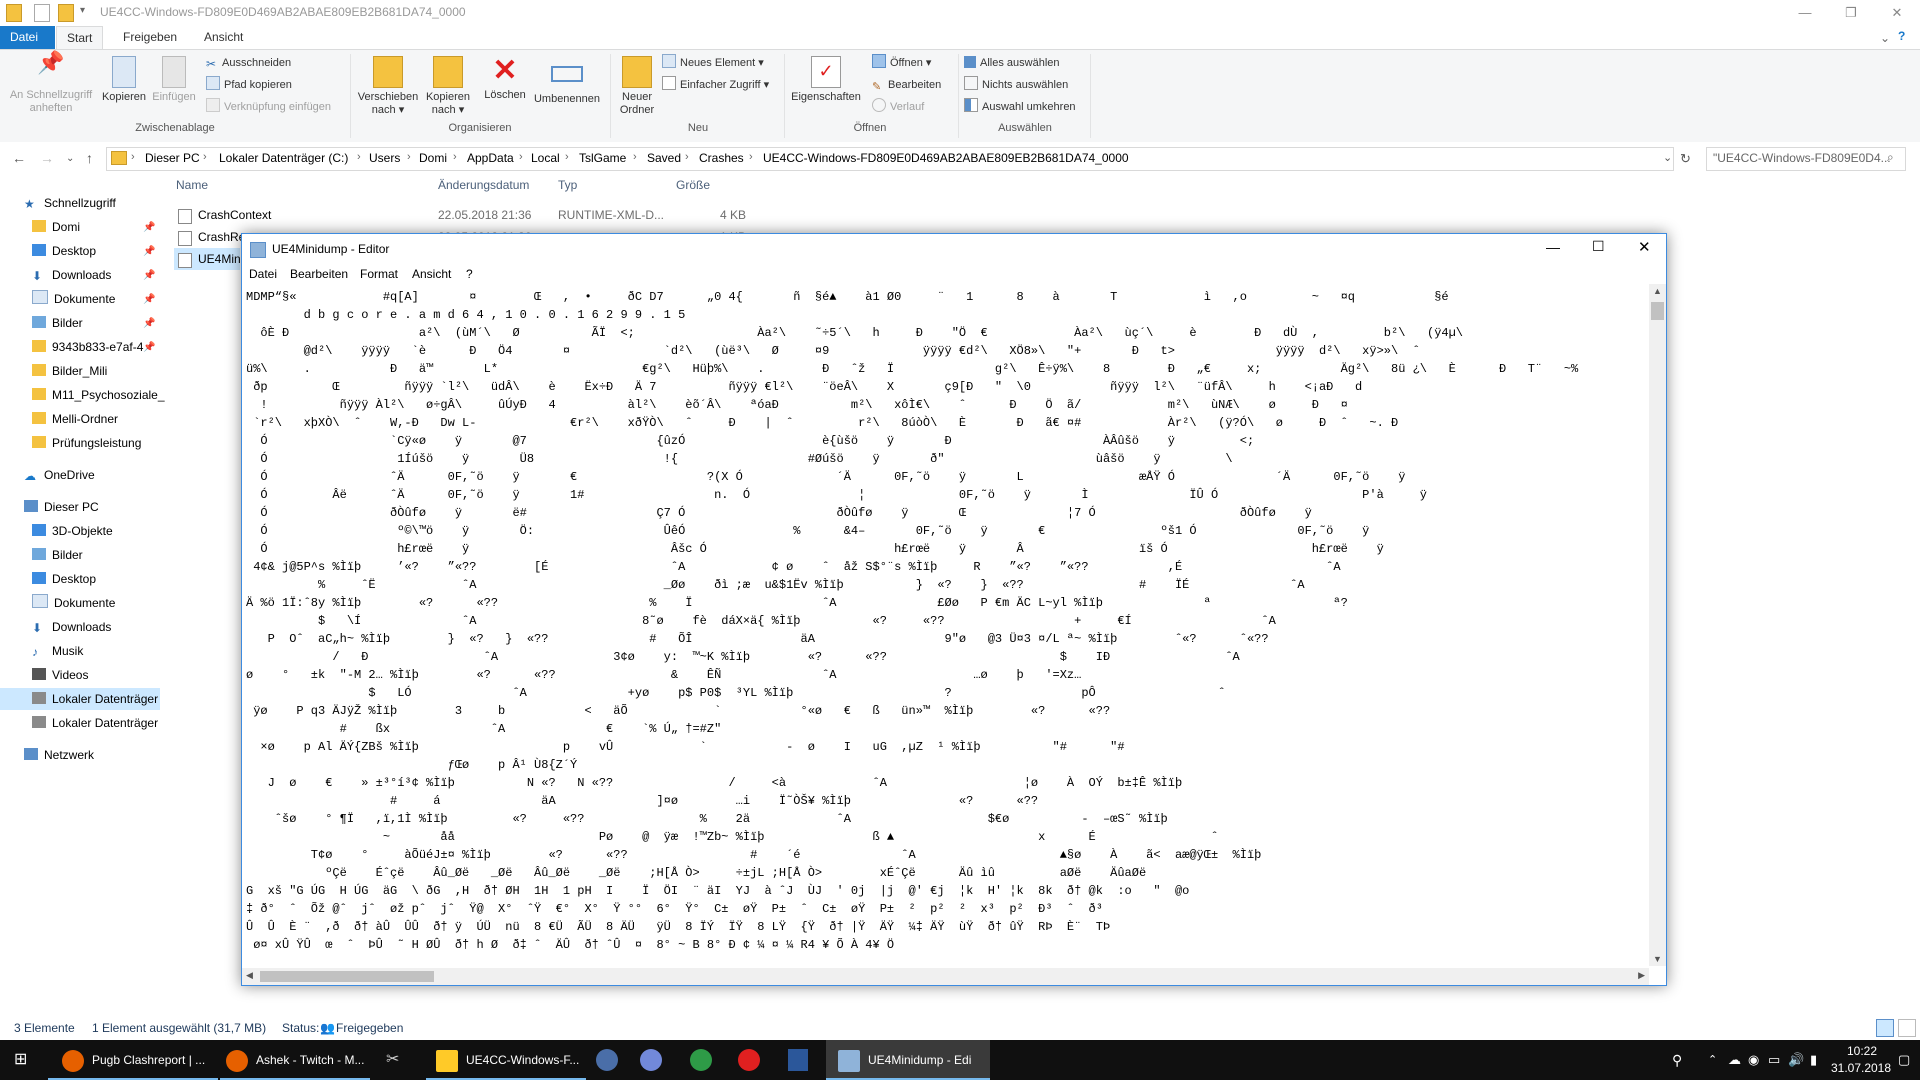  What do you see at coordinates (433, 158) in the screenshot?
I see `breadcrumb-domi: Domi` at bounding box center [433, 158].